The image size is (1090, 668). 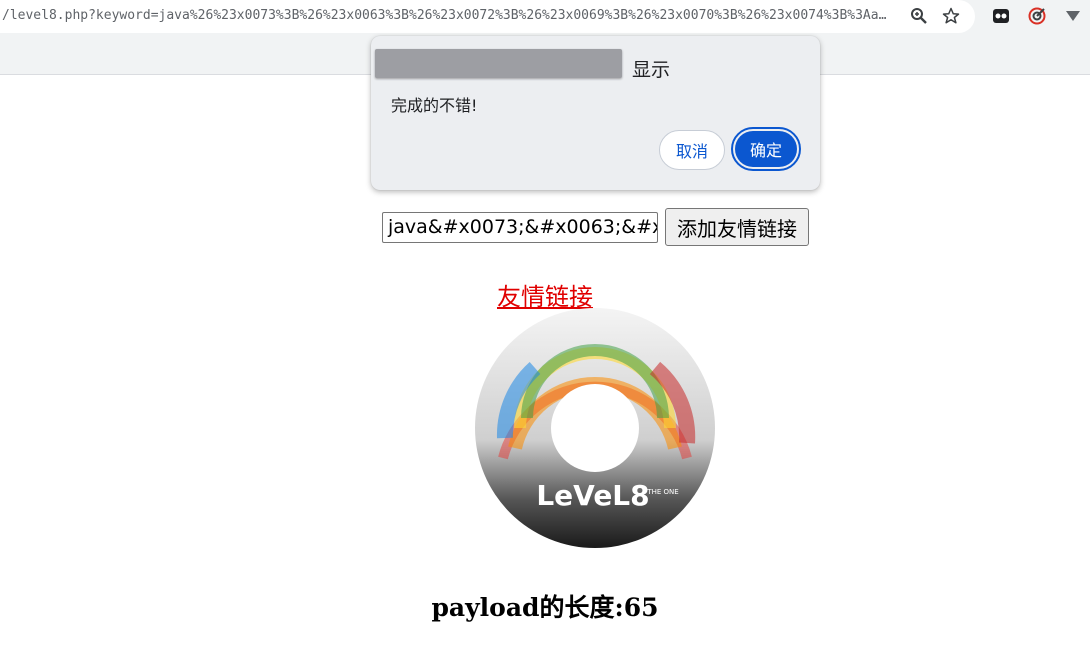 What do you see at coordinates (545, 297) in the screenshot?
I see `friend-link: 友情链接` at bounding box center [545, 297].